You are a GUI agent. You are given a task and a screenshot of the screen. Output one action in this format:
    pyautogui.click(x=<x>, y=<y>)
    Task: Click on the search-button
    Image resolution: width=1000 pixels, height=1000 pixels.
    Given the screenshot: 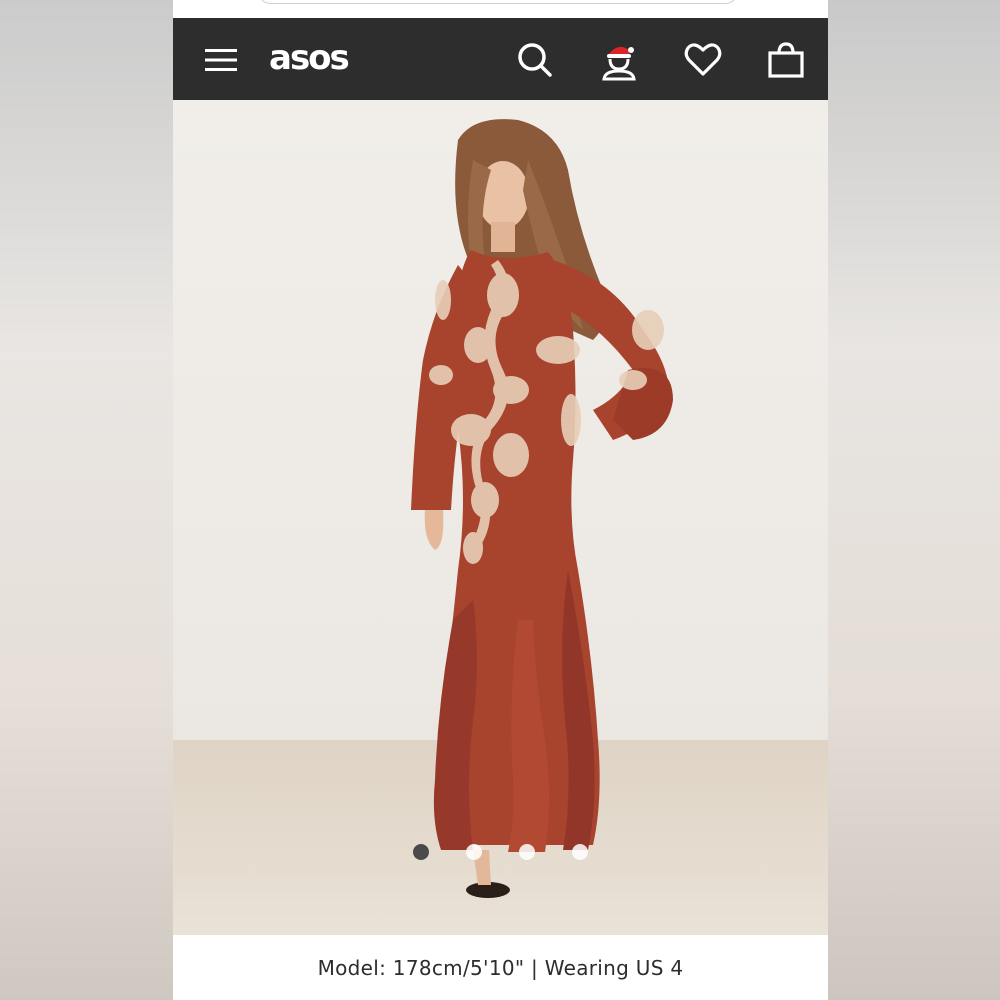 What is the action you would take?
    pyautogui.click(x=535, y=60)
    